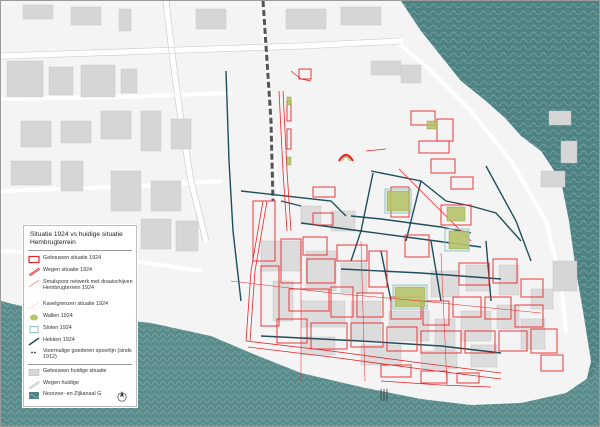 The height and width of the screenshot is (427, 600). What do you see at coordinates (68, 270) in the screenshot?
I see `legend-label: Wegen situatie 1924` at bounding box center [68, 270].